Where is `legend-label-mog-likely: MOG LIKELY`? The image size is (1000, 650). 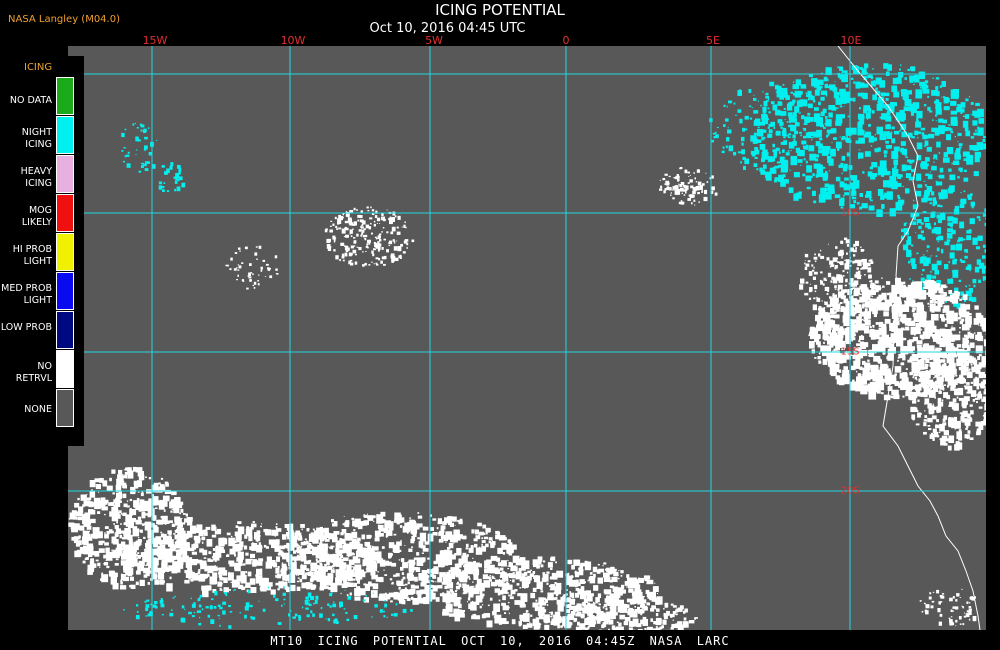
legend-label-mog-likely: MOG LIKELY is located at coordinates (36, 216).